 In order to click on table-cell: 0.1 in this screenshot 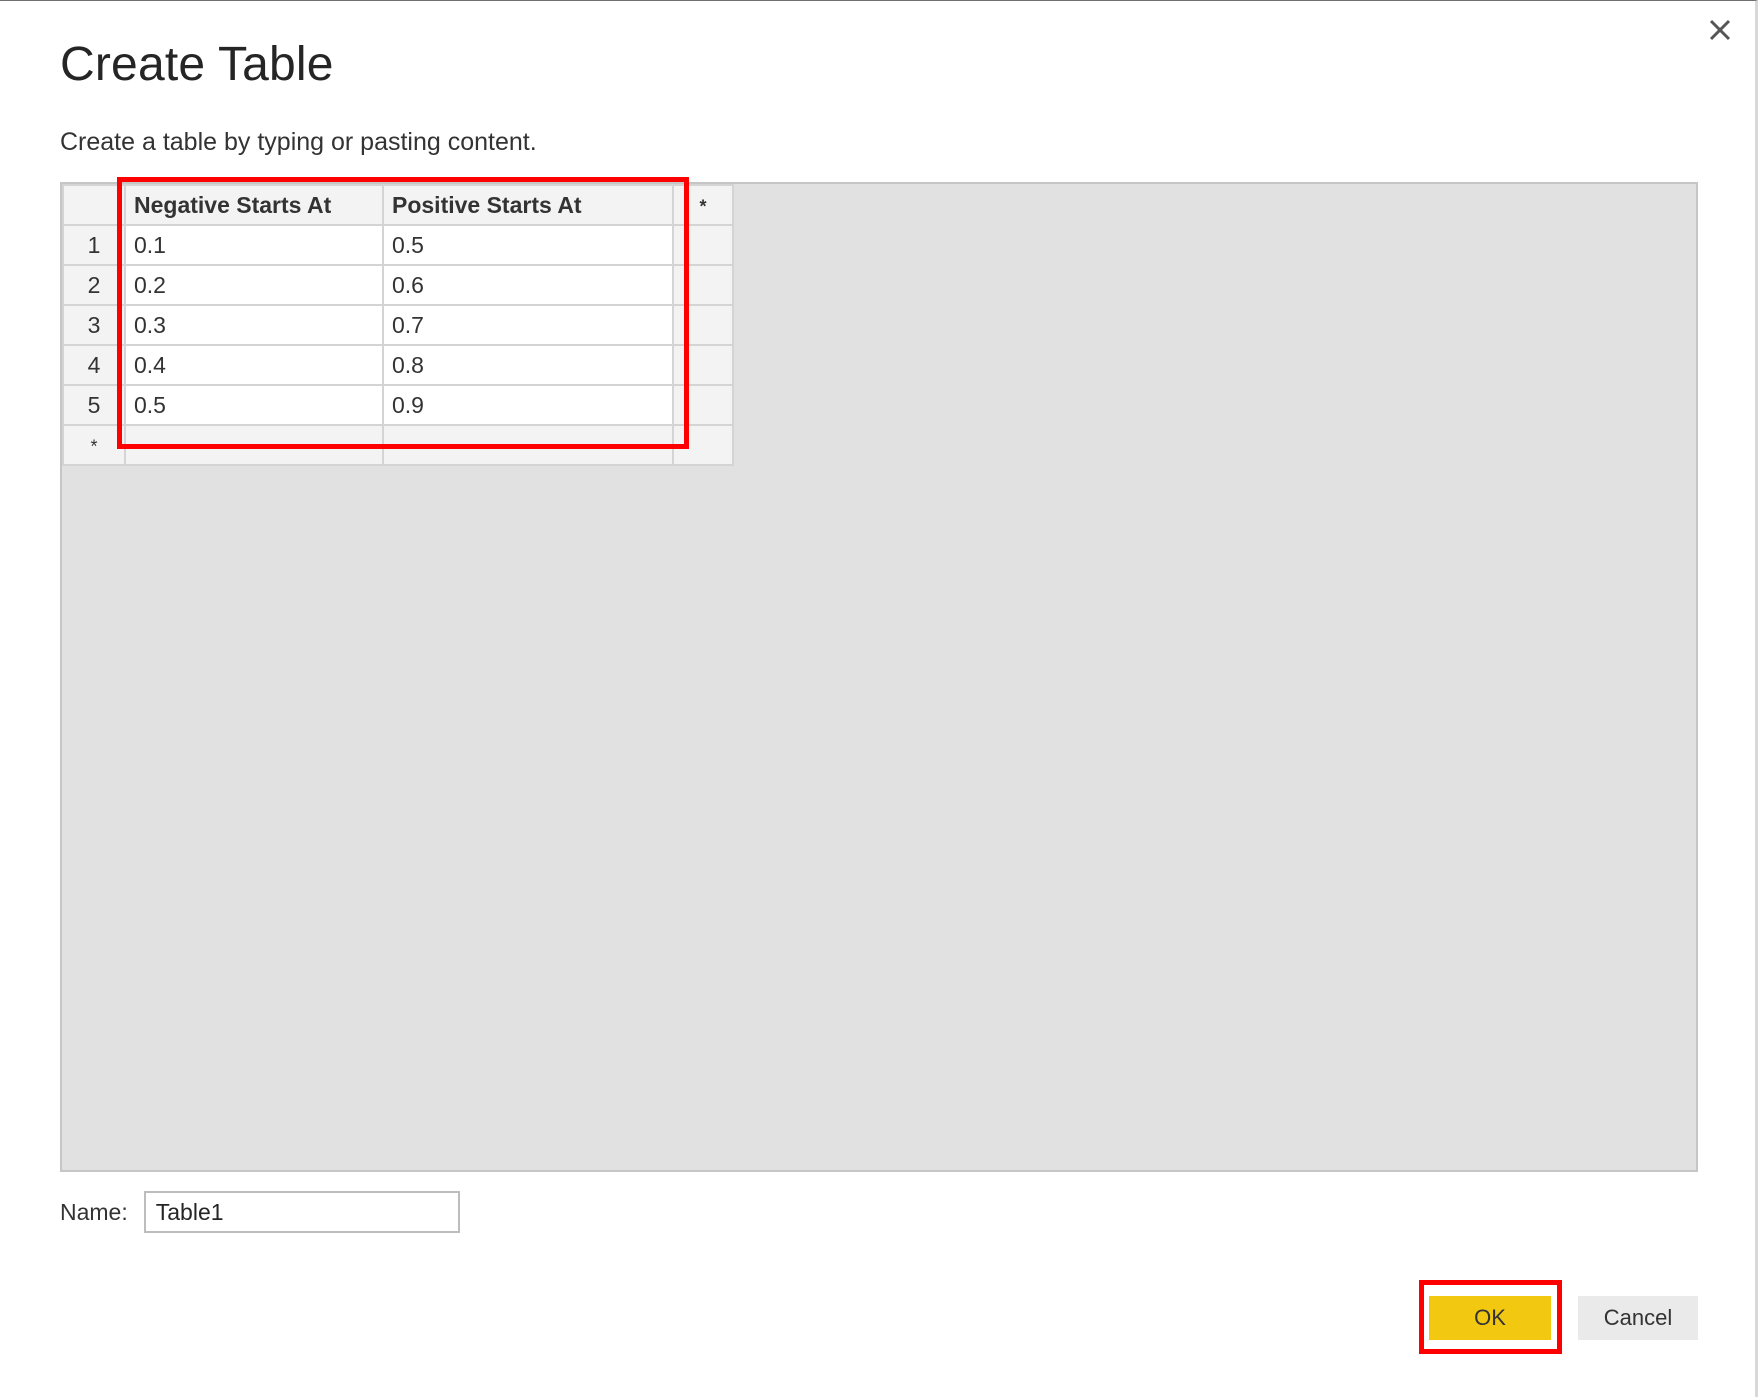, I will do `click(254, 245)`.